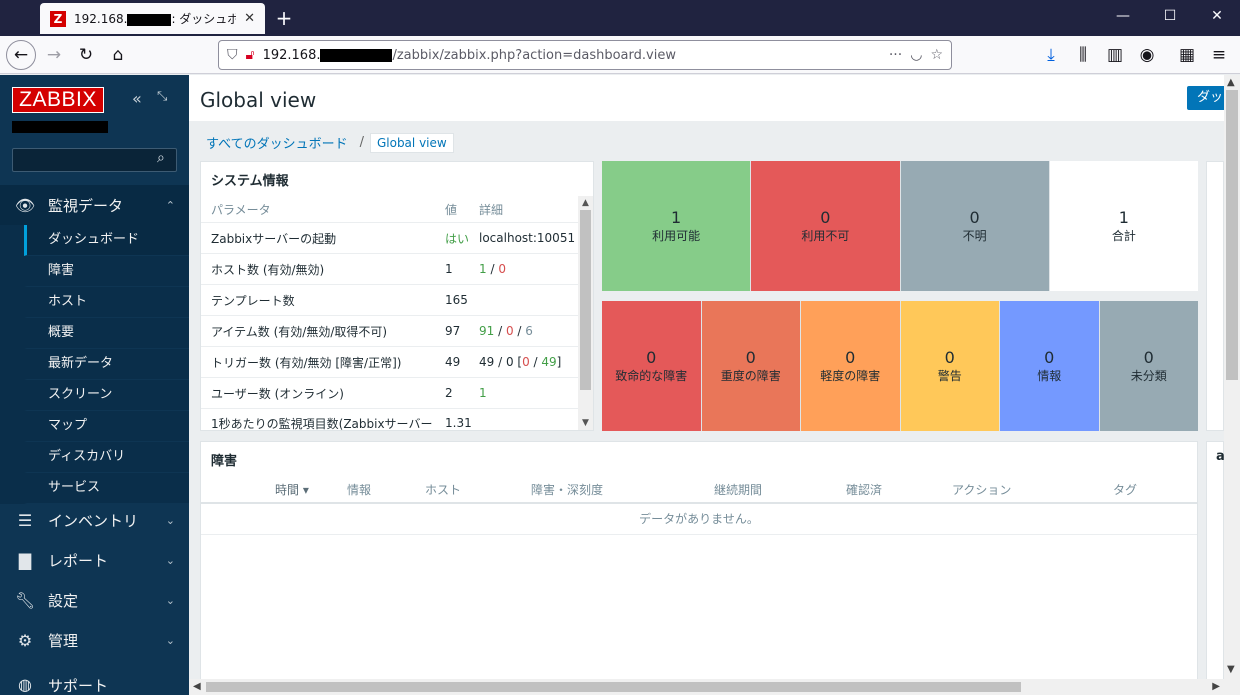 The image size is (1240, 695). Describe the element at coordinates (549, 362) in the screenshot. I see `ok-count: 49` at that location.